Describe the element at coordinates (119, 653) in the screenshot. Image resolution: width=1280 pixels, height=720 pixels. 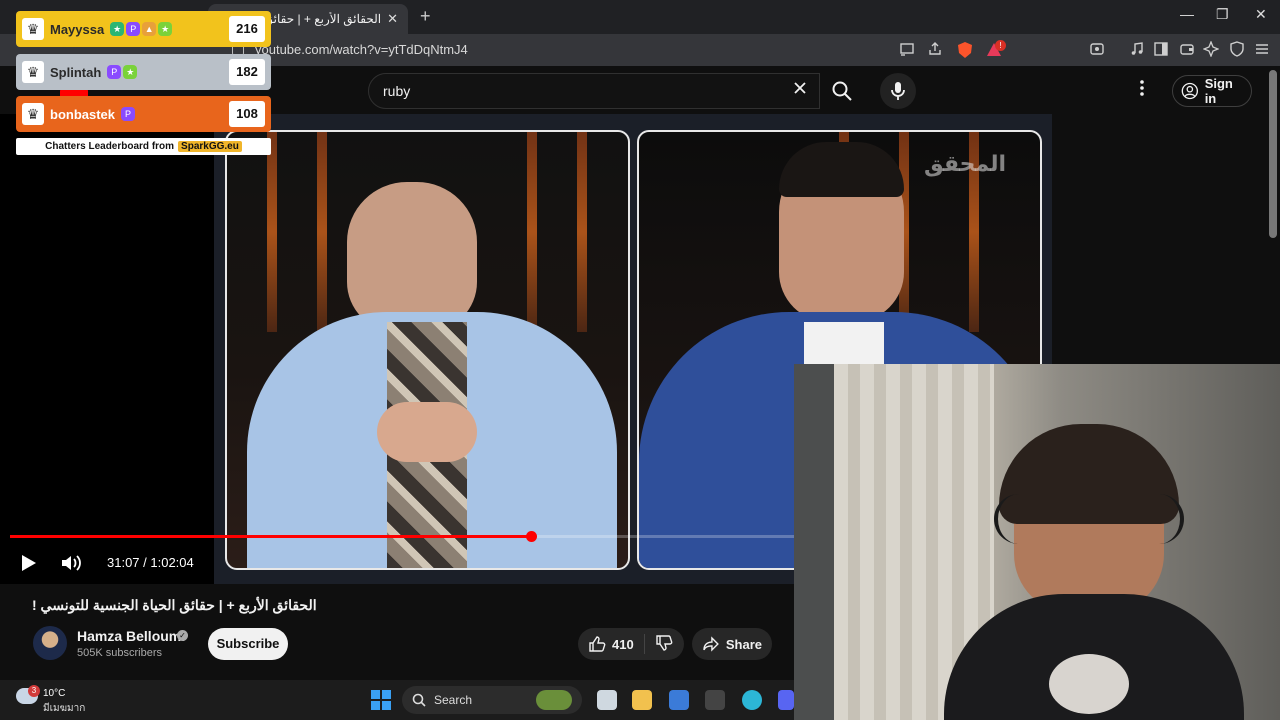
I see `subscriber-count: 505K subscribers` at that location.